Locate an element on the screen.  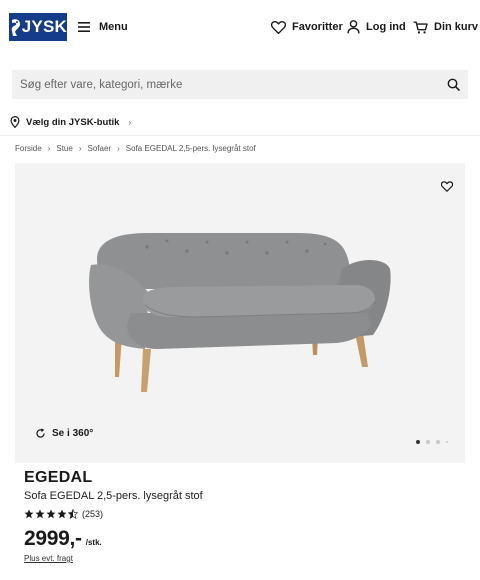
product-name: EGEDAL is located at coordinates (58, 477).